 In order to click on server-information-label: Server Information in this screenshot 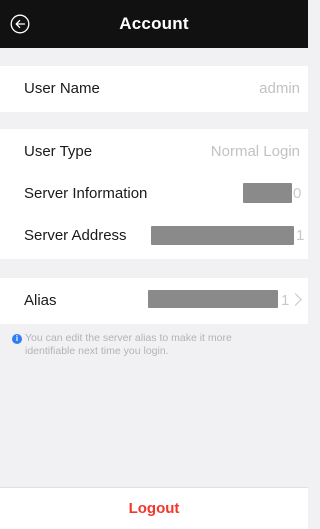, I will do `click(86, 193)`.